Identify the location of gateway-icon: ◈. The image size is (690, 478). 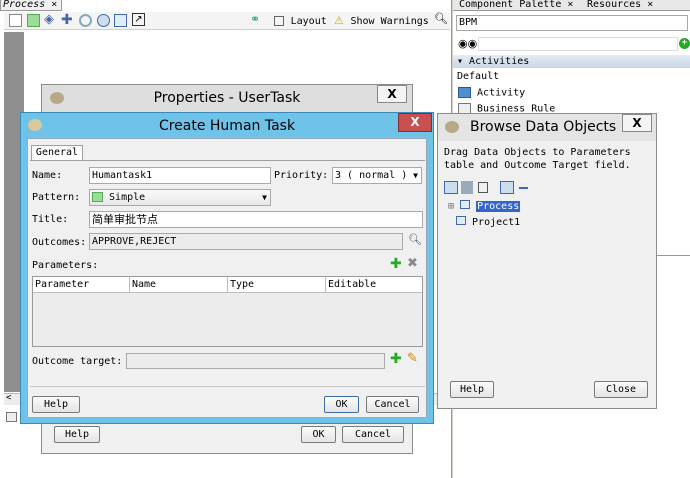
(50, 19).